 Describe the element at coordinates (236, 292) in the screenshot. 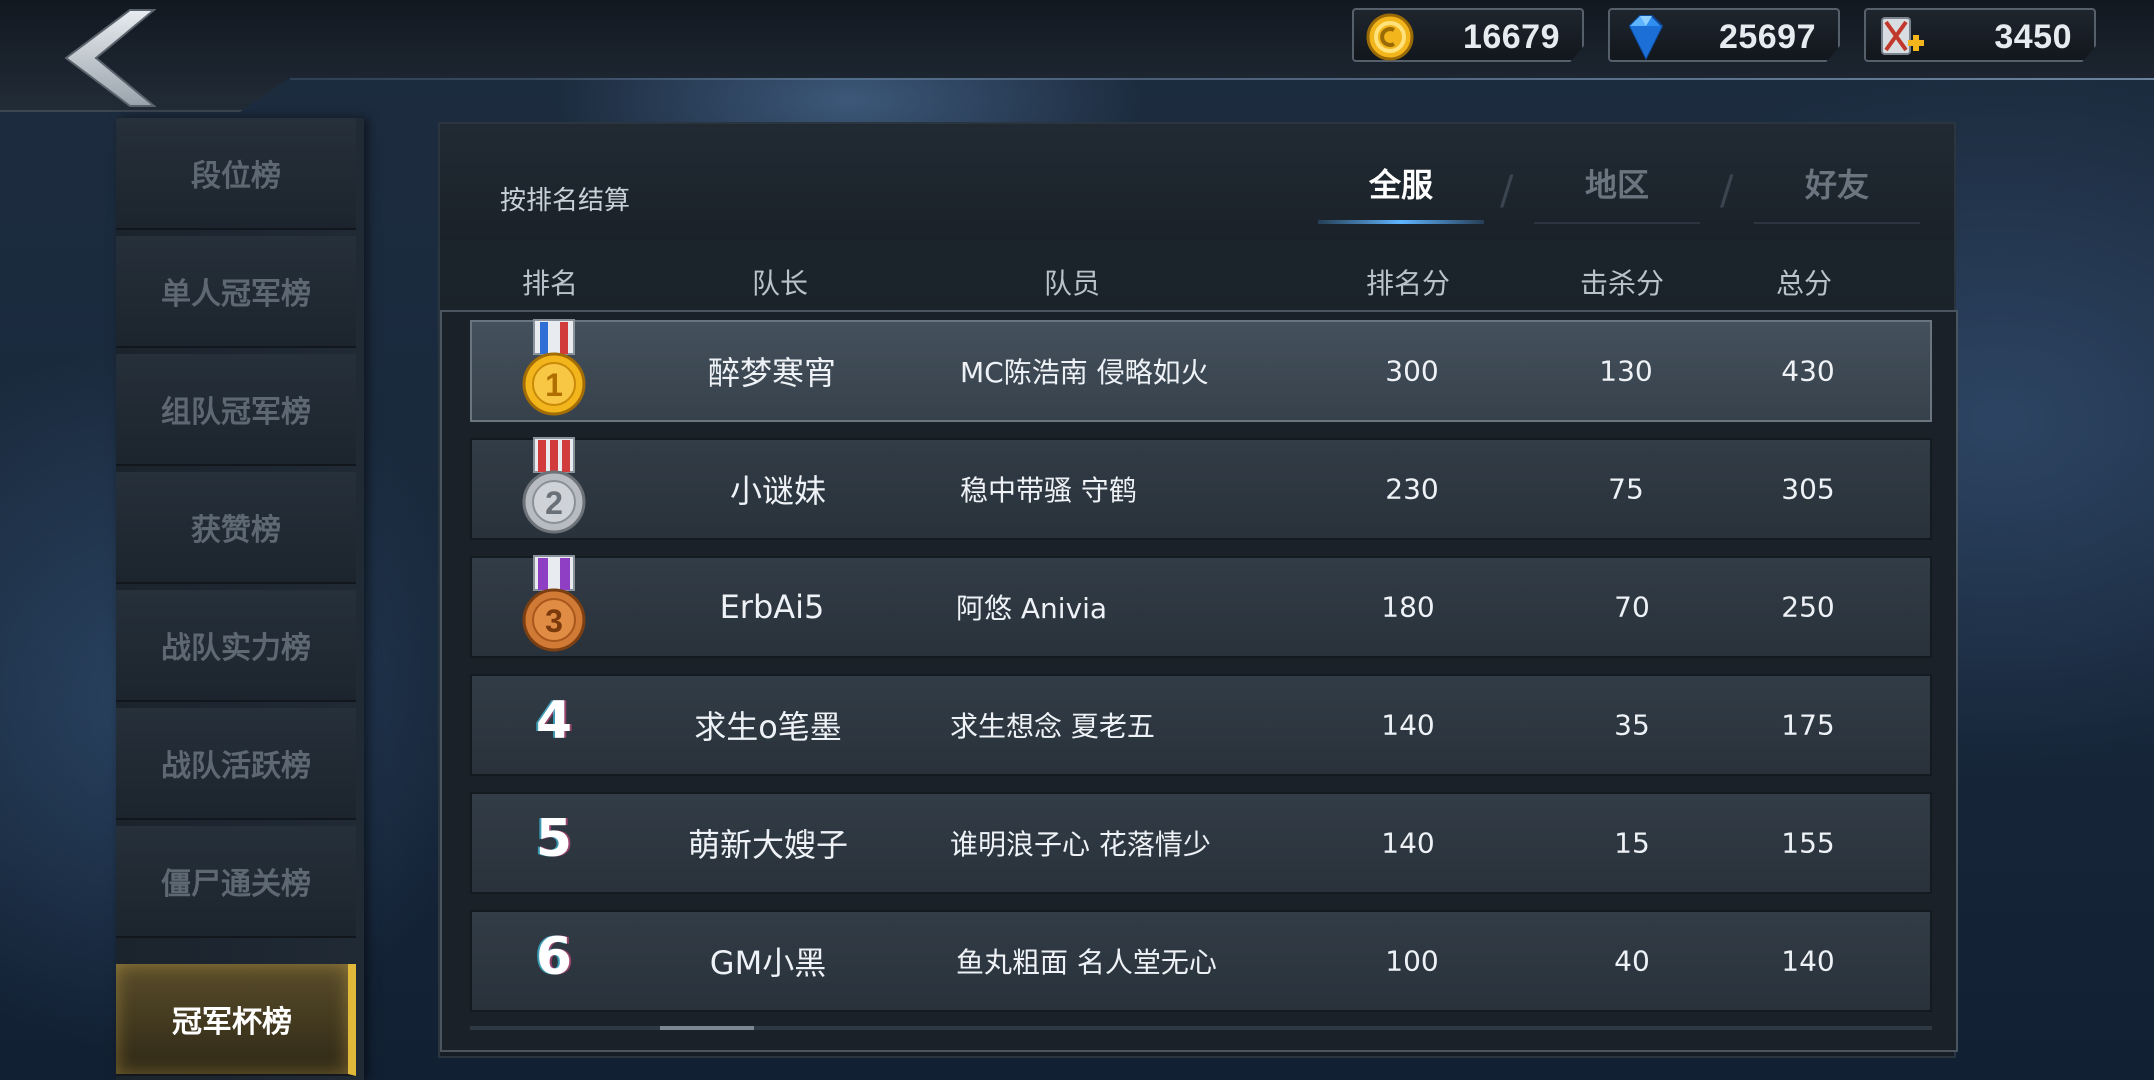

I see `sidebar-item-solo-champion: 单人冠军榜` at that location.